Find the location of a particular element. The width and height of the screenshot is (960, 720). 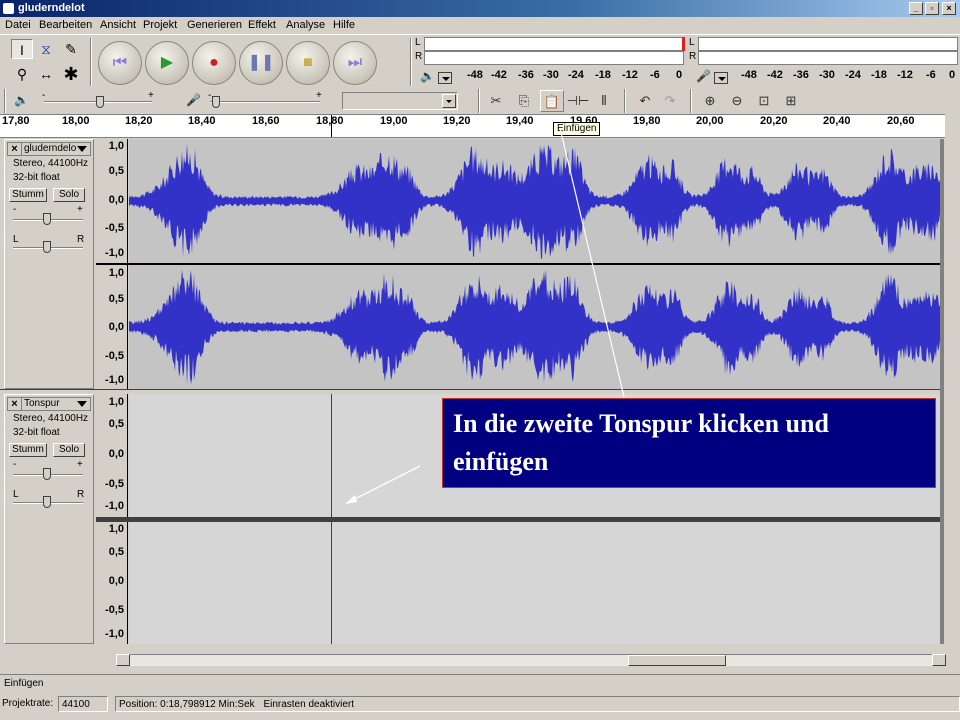

menu-generieren: Generieren is located at coordinates (214, 25).